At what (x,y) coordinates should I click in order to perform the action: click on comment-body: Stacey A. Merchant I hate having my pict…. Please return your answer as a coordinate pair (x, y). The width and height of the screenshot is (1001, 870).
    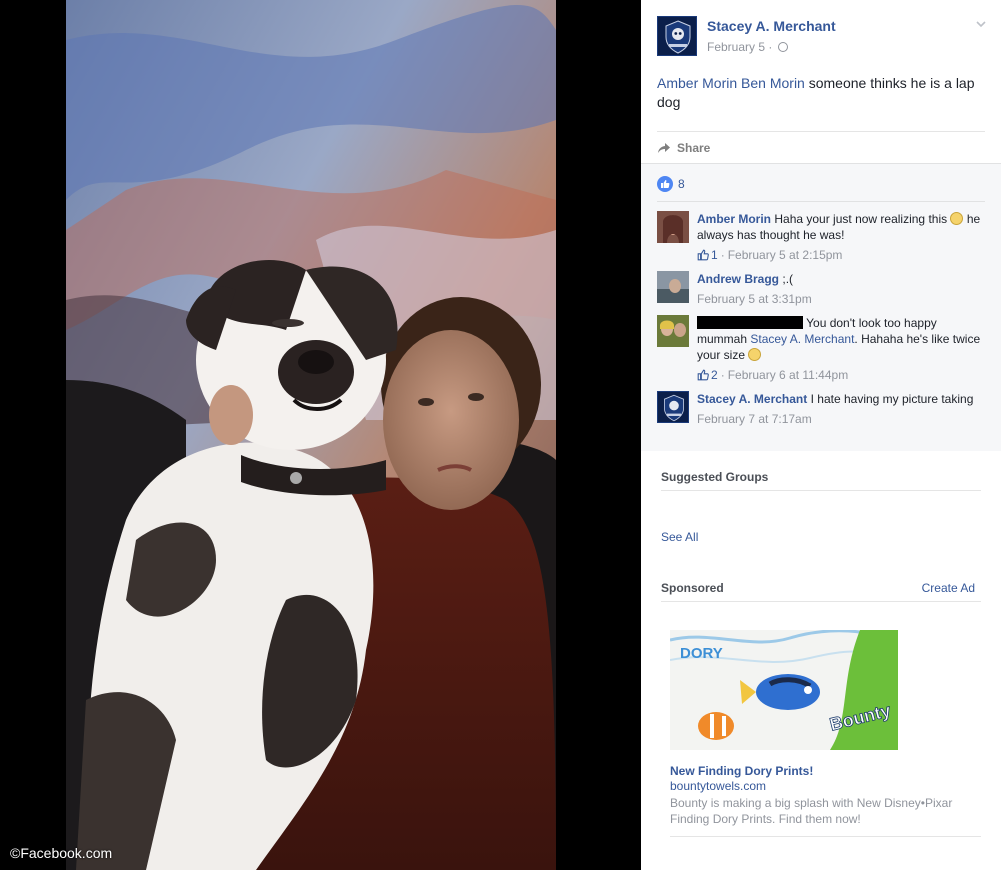
    Looking at the image, I should click on (839, 409).